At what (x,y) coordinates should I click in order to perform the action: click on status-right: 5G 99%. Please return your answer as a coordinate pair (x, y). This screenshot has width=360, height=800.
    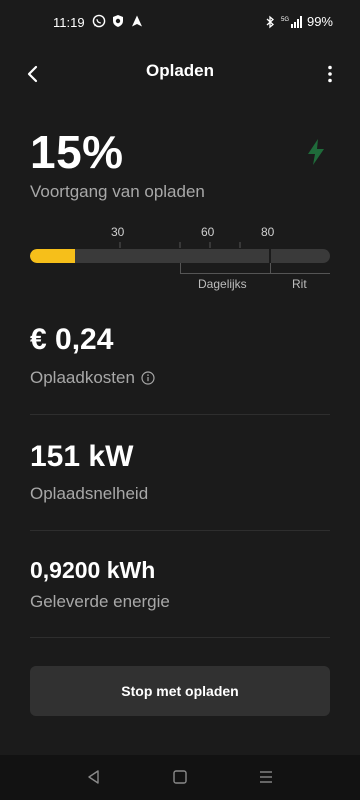
    Looking at the image, I should click on (298, 21).